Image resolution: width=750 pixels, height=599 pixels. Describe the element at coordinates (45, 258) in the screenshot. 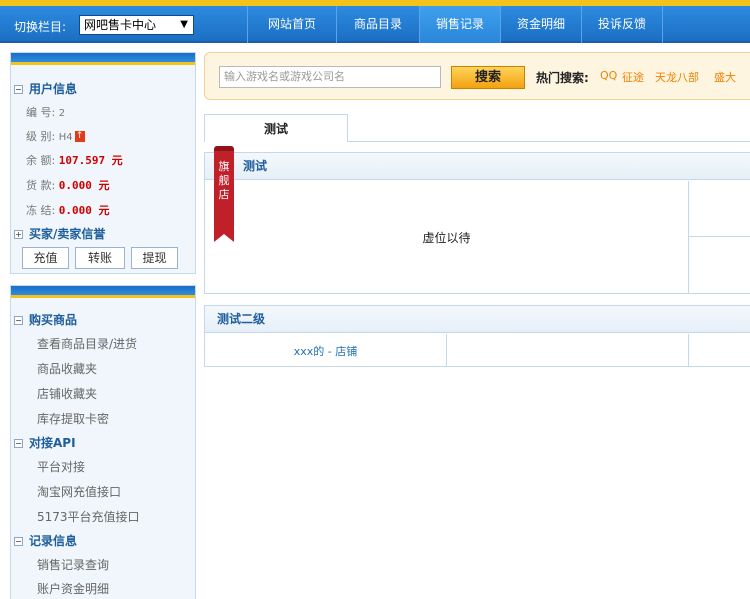

I see `recharge-button: 充值` at that location.